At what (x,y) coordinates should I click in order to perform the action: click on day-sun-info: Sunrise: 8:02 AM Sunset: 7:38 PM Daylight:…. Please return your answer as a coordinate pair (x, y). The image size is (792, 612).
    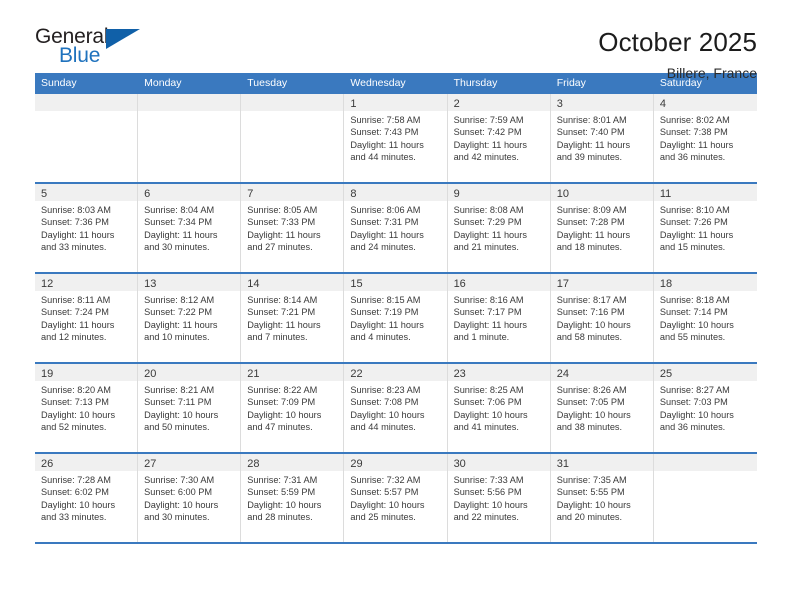
    Looking at the image, I should click on (705, 137).